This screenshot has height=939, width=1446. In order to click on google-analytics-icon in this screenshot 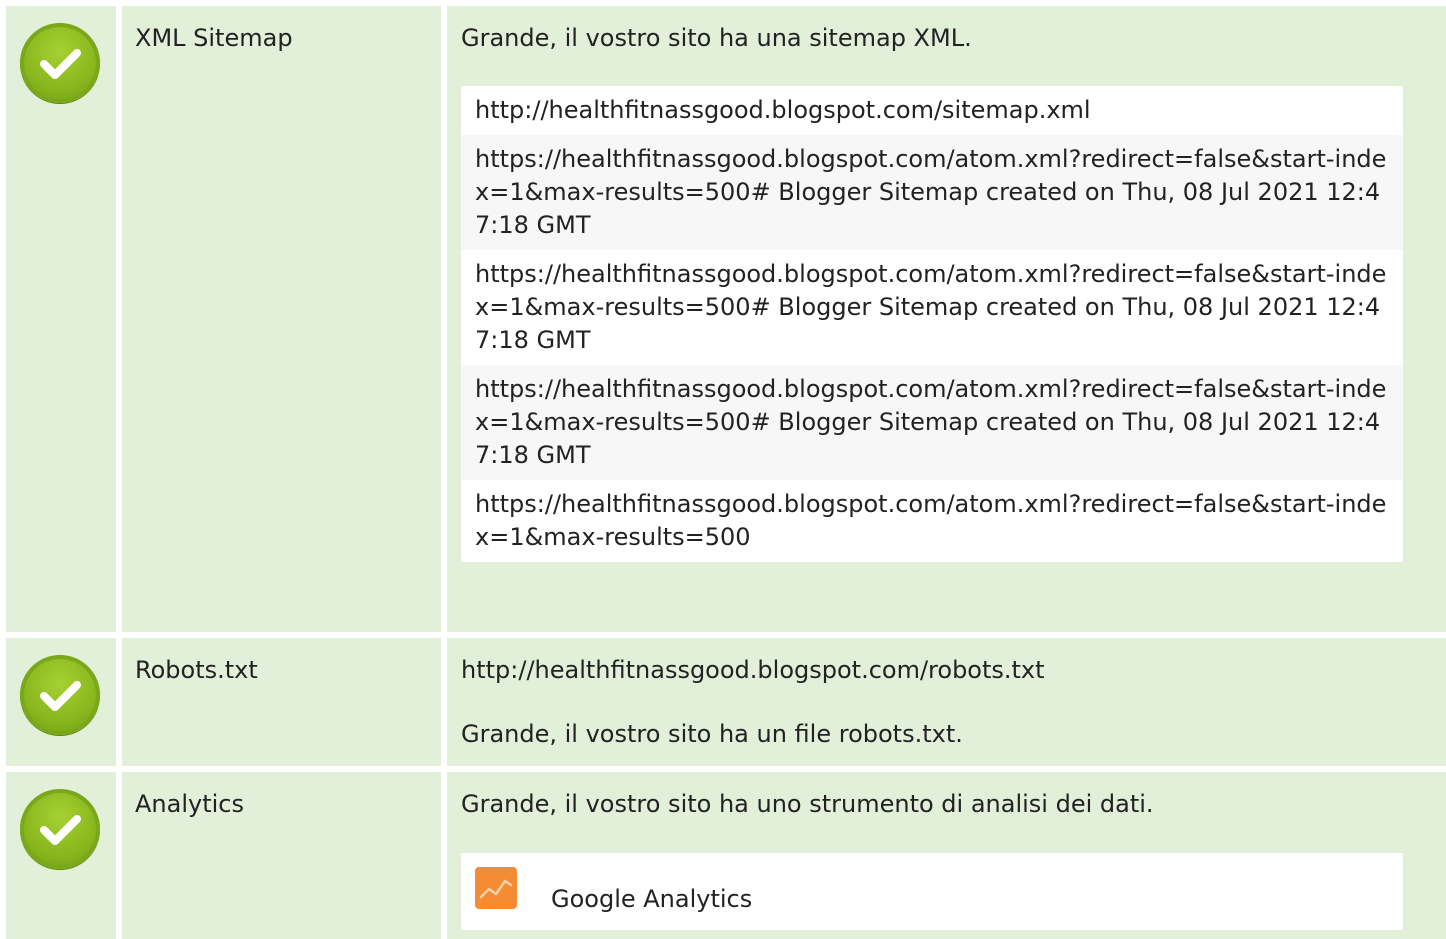, I will do `click(496, 888)`.